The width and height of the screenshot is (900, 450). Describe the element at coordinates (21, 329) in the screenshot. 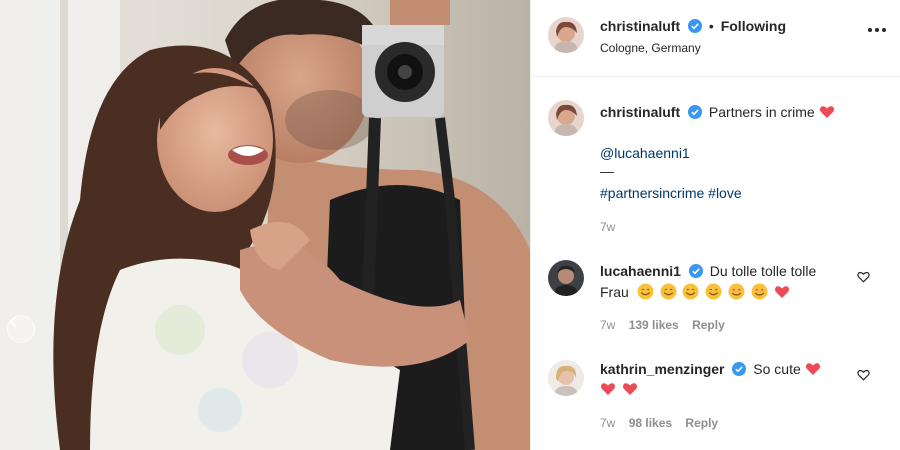

I see `carousel-prev-button` at that location.